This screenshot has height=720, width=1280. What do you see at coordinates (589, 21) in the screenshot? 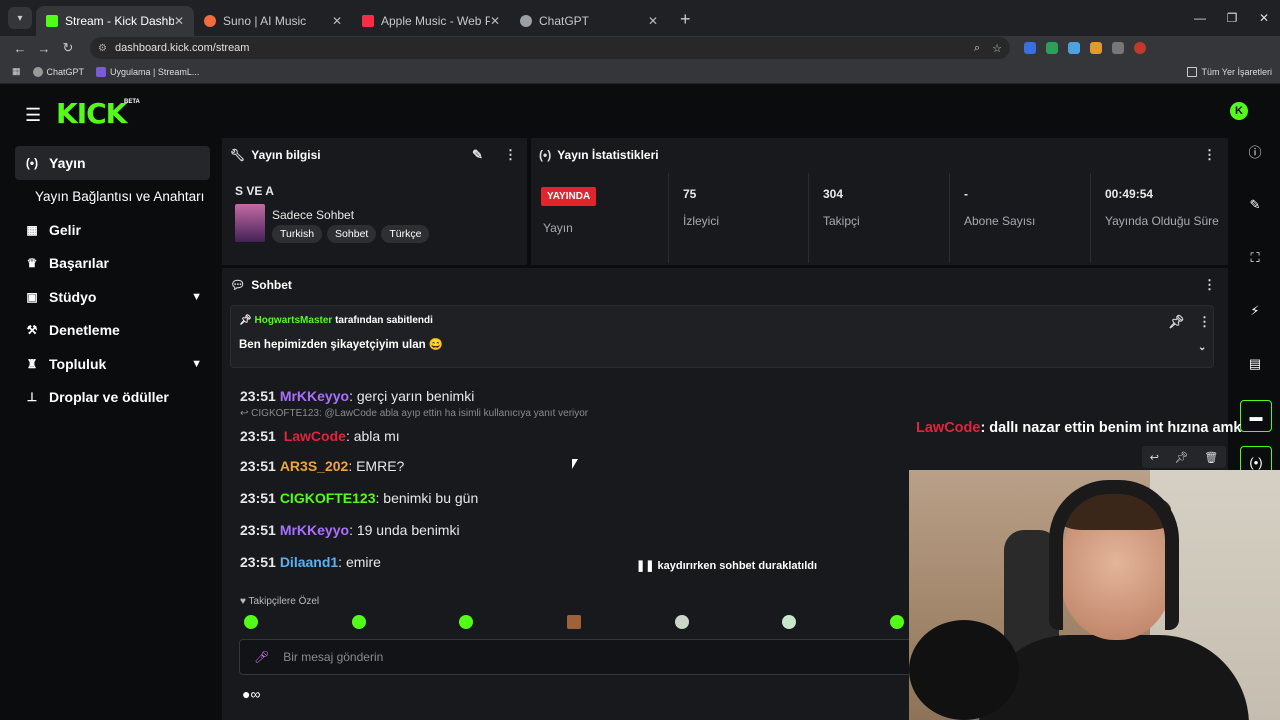
I see `tab-chatgpt: ChatGPT ✕` at bounding box center [589, 21].